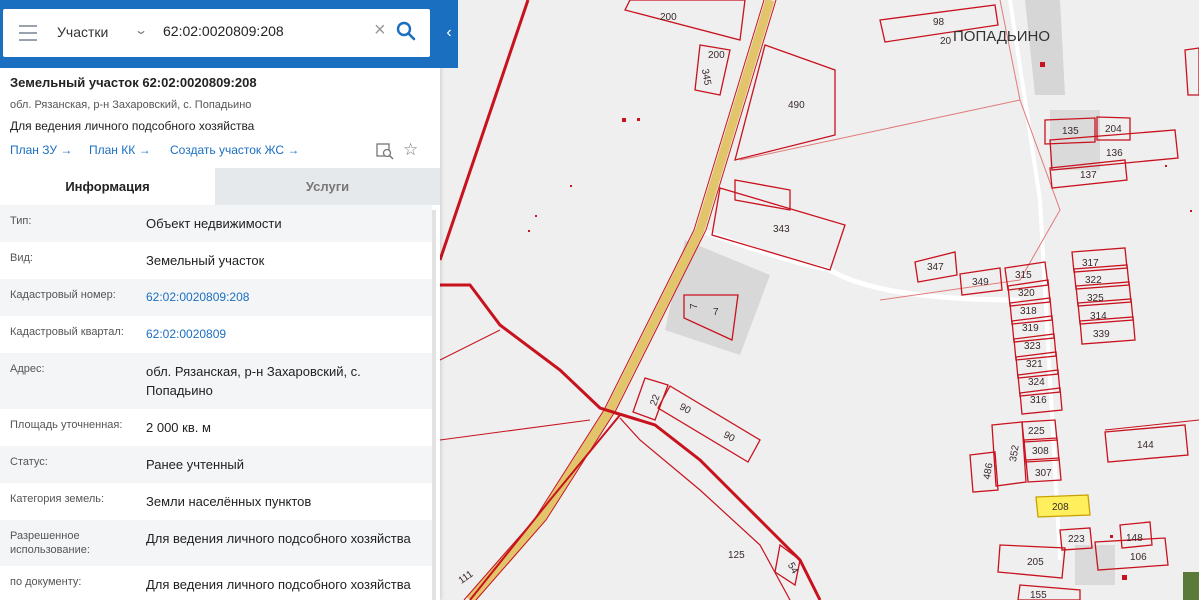 Image resolution: width=1199 pixels, height=600 pixels. What do you see at coordinates (133, 82) in the screenshot?
I see `card-title: Земельный участок 62:02:0020809:208` at bounding box center [133, 82].